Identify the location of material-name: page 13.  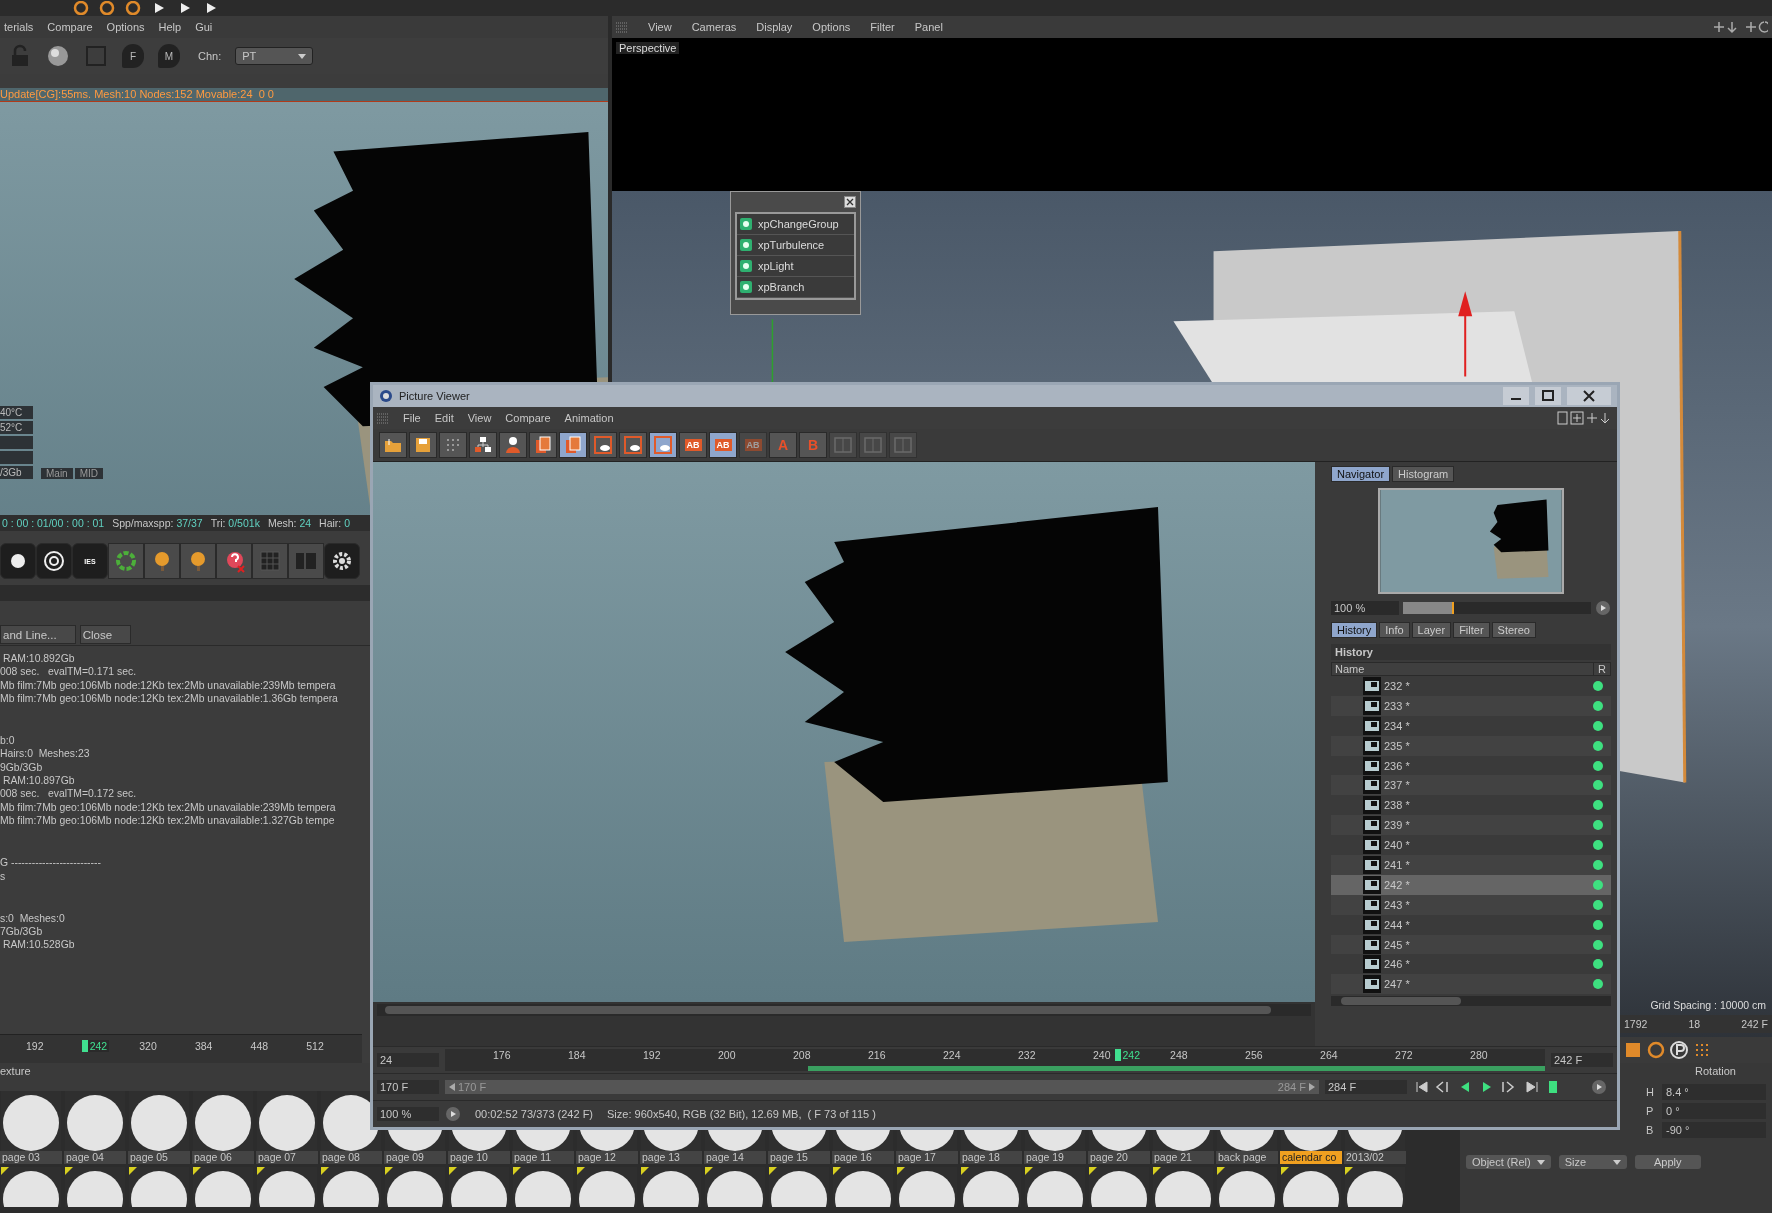
(671, 1157).